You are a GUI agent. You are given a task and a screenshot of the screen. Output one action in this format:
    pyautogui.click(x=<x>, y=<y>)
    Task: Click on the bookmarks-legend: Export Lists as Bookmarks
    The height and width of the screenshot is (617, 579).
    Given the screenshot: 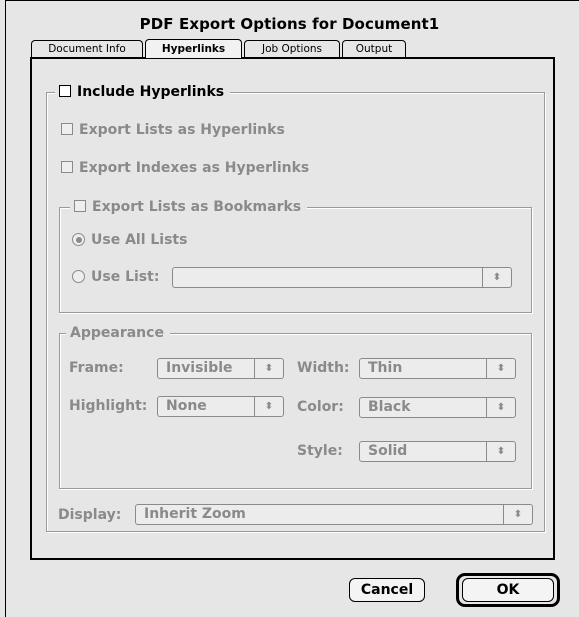 What is the action you would take?
    pyautogui.click(x=189, y=207)
    